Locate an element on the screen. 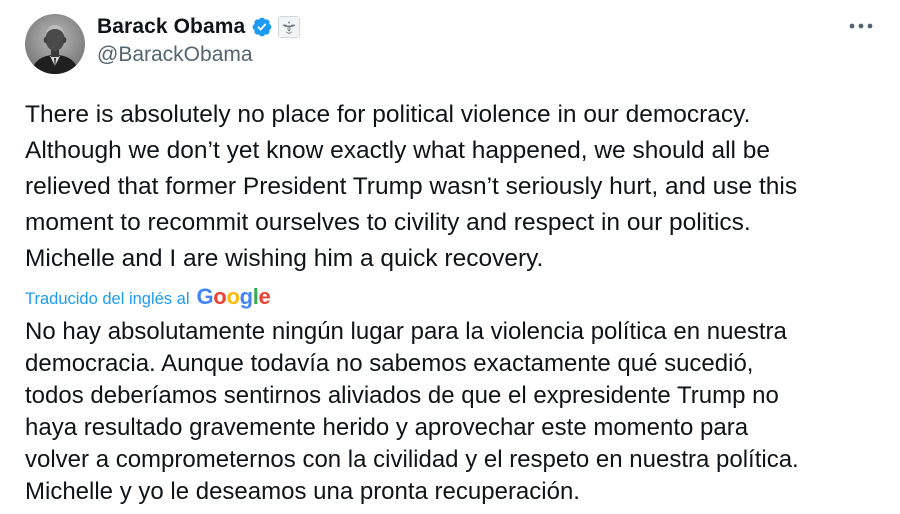 The image size is (900, 514). author-handle: @BarackObama is located at coordinates (198, 55).